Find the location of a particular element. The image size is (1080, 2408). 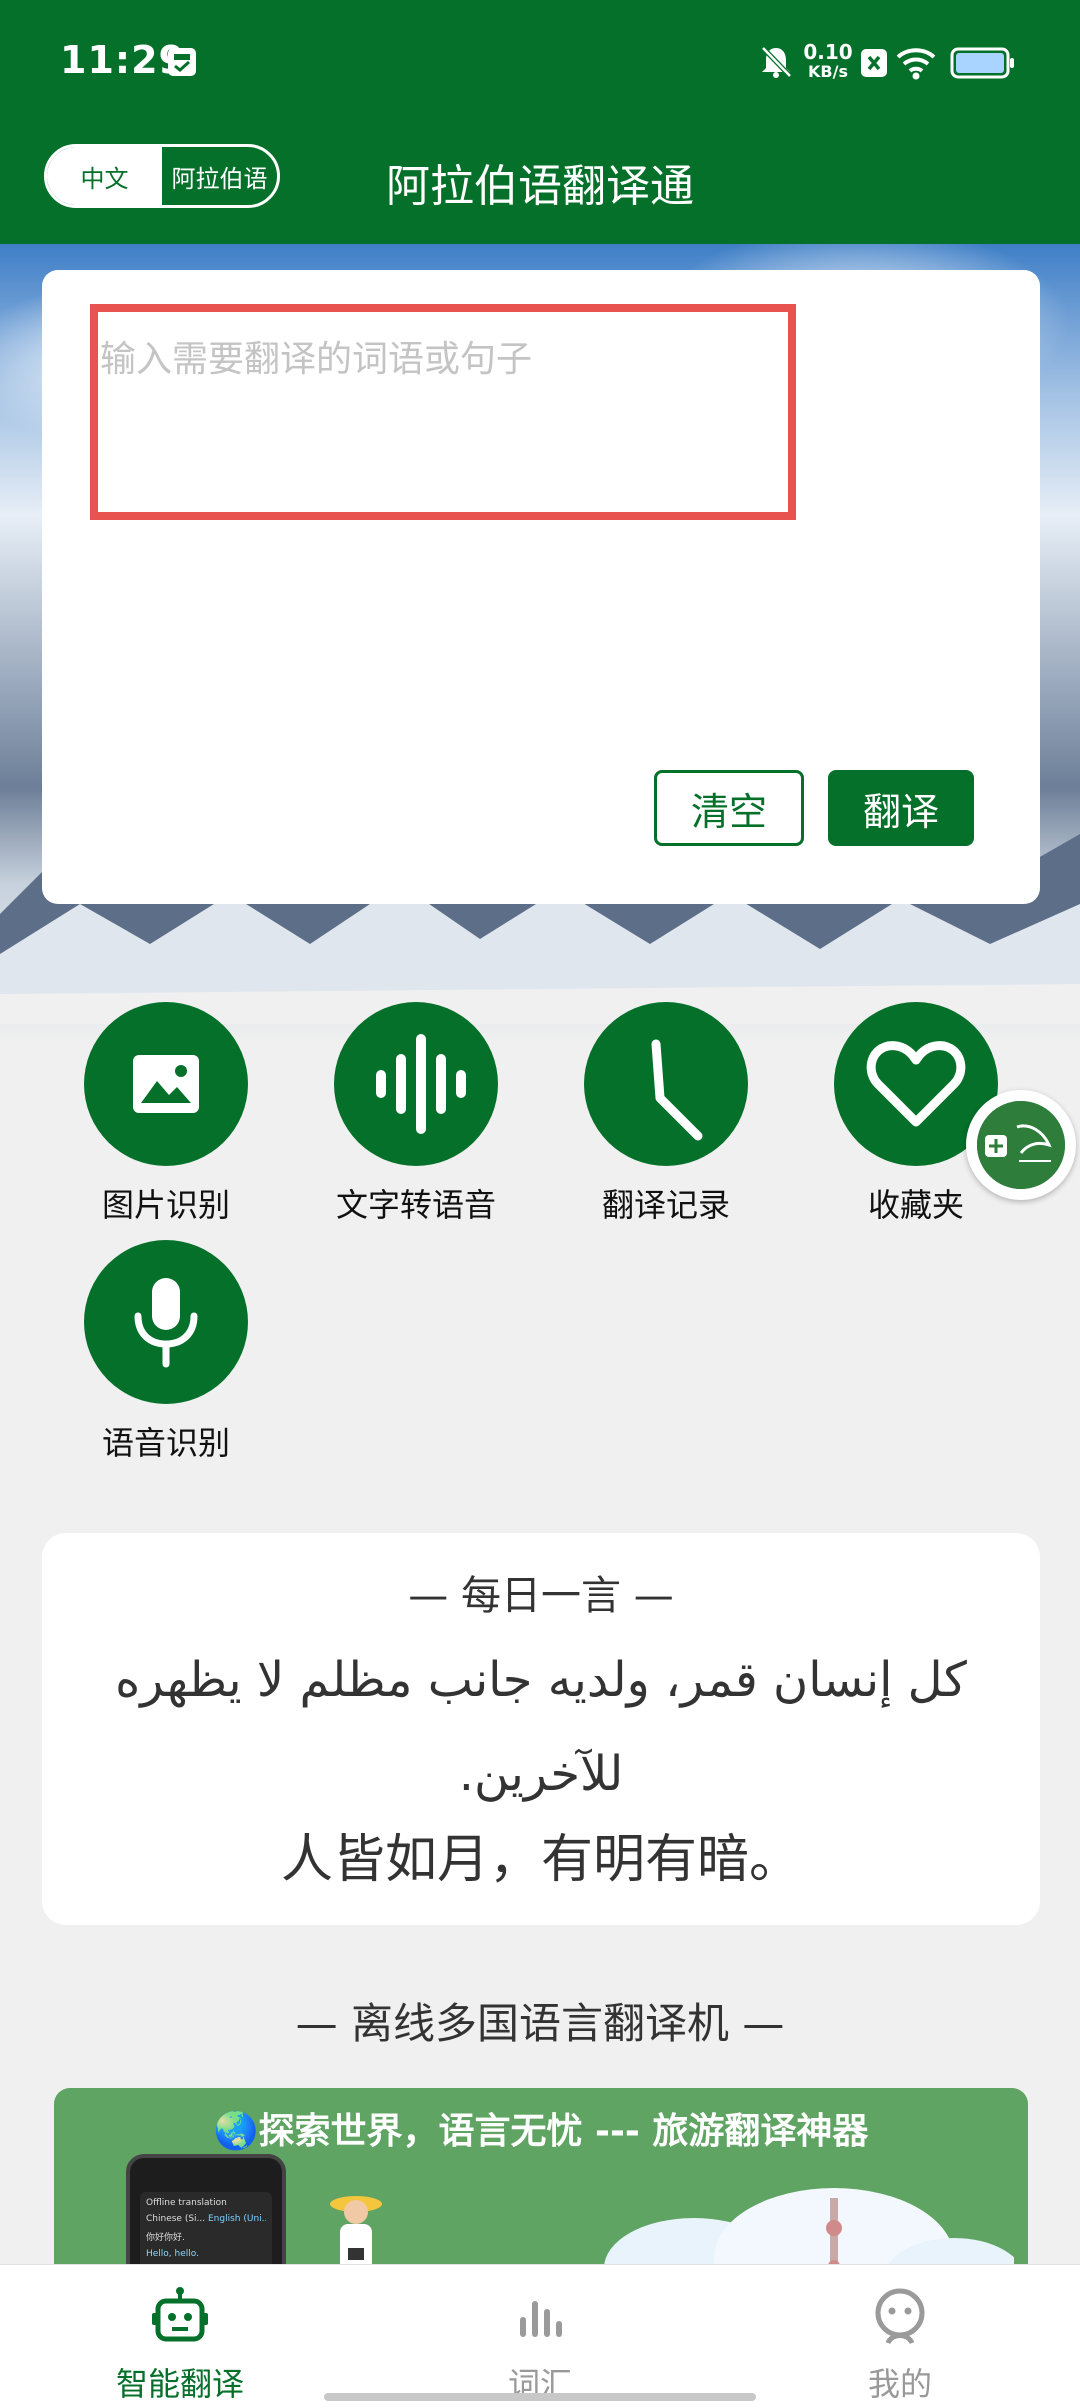

device-line-1: 你好你好. is located at coordinates (165, 2238).